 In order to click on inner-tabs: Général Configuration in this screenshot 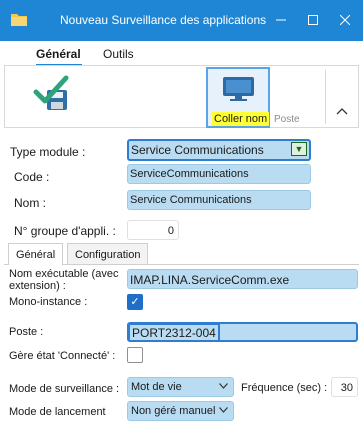, I will do `click(181, 254)`.